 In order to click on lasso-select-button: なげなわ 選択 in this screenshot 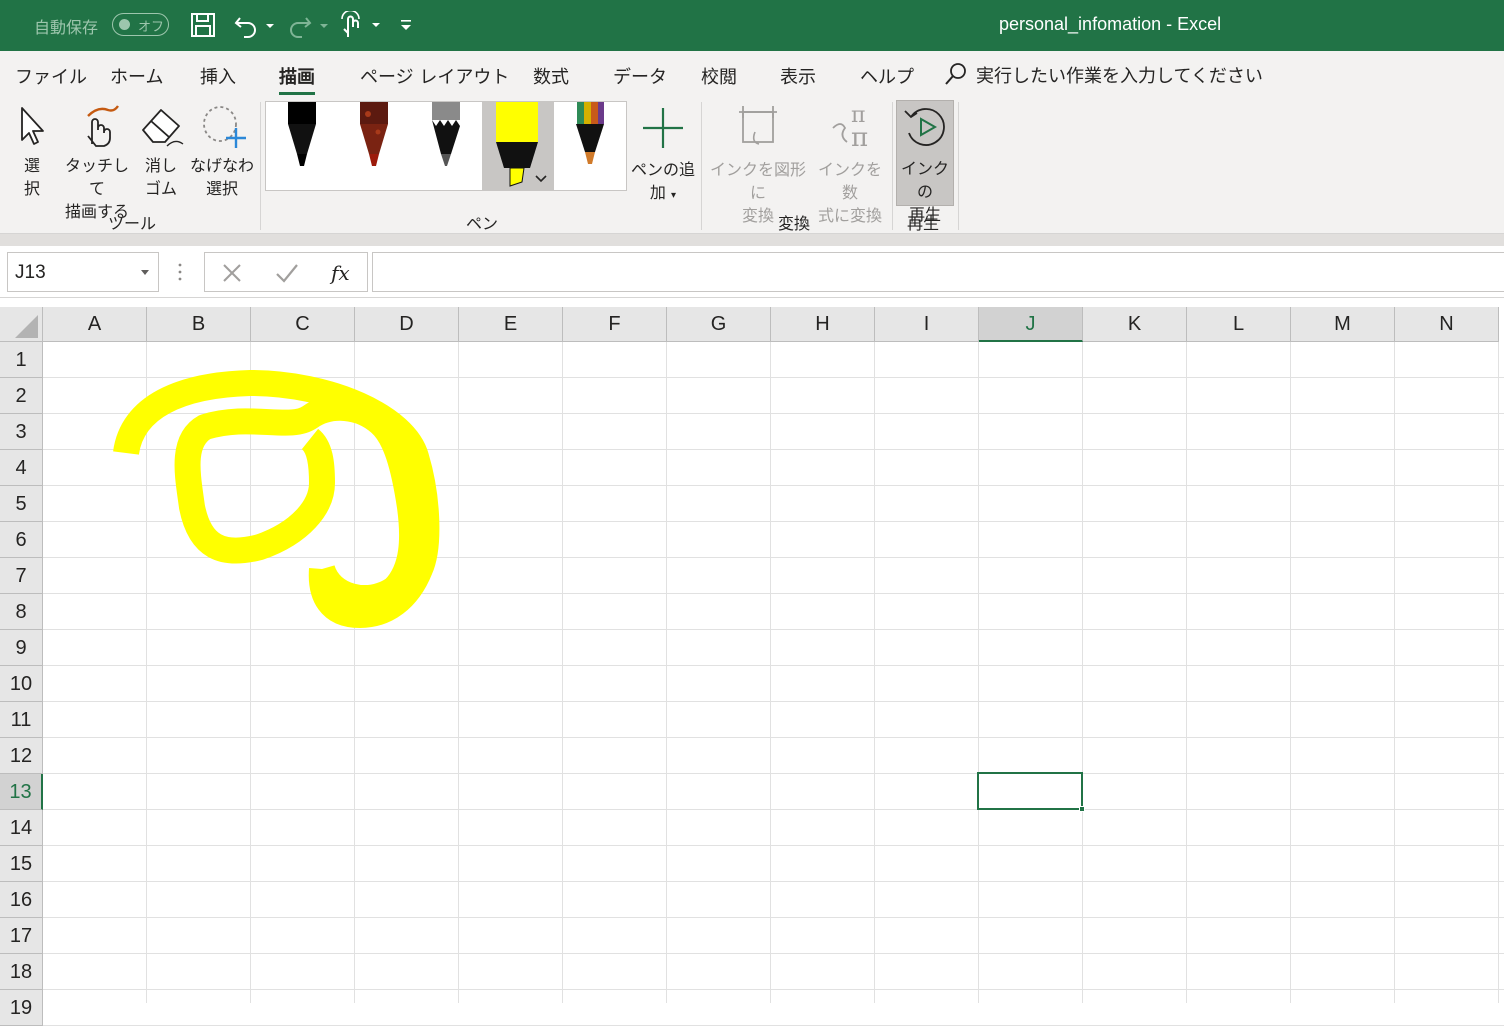, I will do `click(222, 151)`.